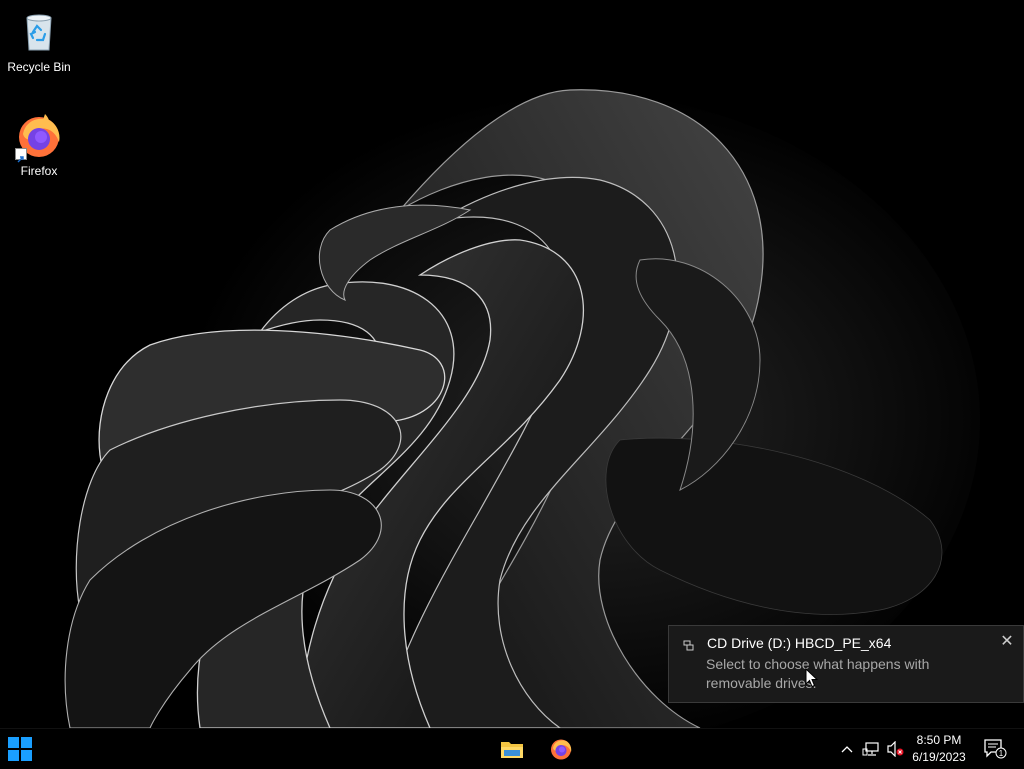 The height and width of the screenshot is (769, 1024). I want to click on network-icon, so click(870, 749).